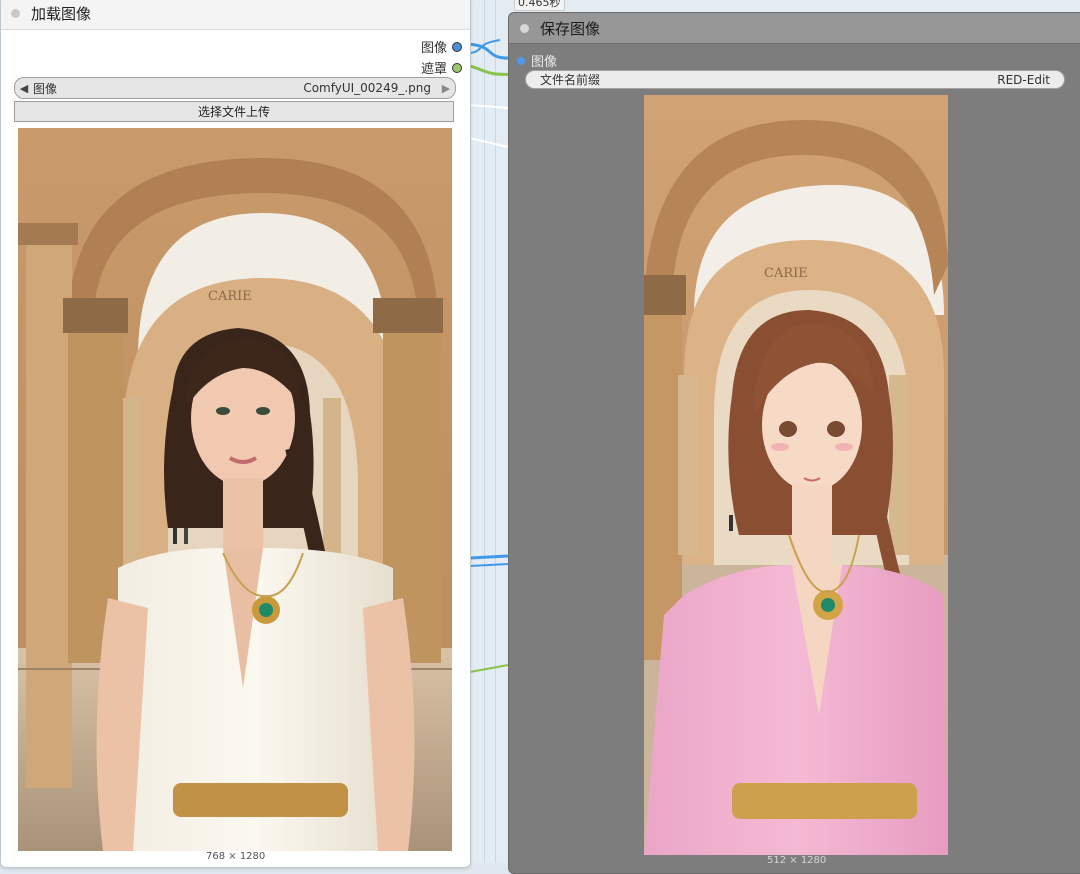 The width and height of the screenshot is (1080, 874). Describe the element at coordinates (1023, 79) in the screenshot. I see `field-value: RED-Edit` at that location.